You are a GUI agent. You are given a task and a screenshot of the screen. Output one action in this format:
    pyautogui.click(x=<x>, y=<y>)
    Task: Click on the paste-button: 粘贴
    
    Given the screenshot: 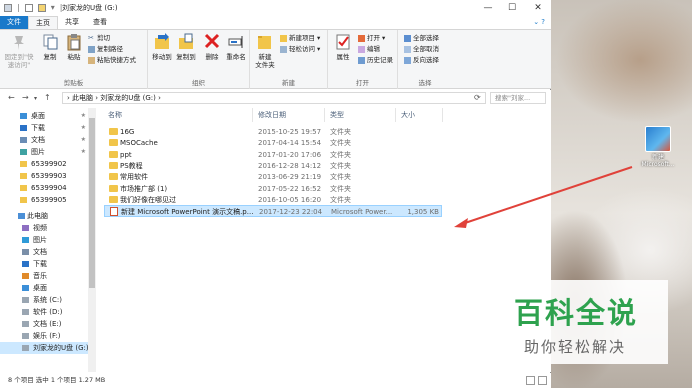 What is the action you would take?
    pyautogui.click(x=74, y=47)
    